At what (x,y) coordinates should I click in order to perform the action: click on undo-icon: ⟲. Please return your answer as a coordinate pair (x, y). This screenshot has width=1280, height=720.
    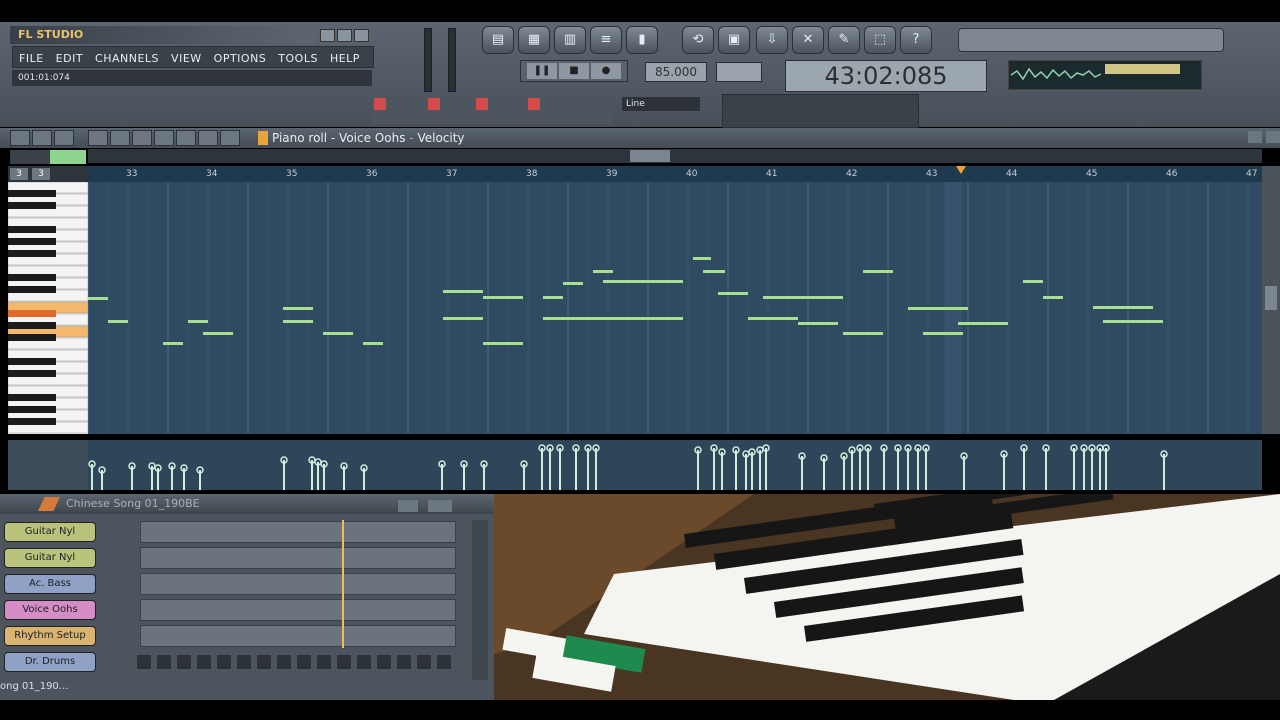
    Looking at the image, I should click on (698, 40).